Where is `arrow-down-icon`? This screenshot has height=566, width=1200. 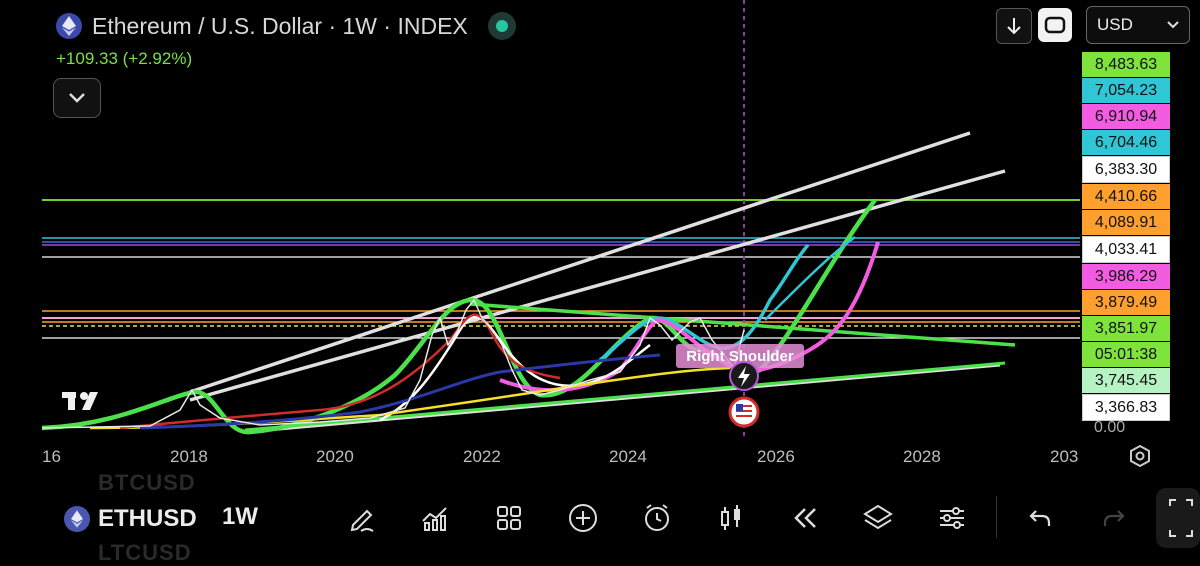
arrow-down-icon is located at coordinates (1014, 26).